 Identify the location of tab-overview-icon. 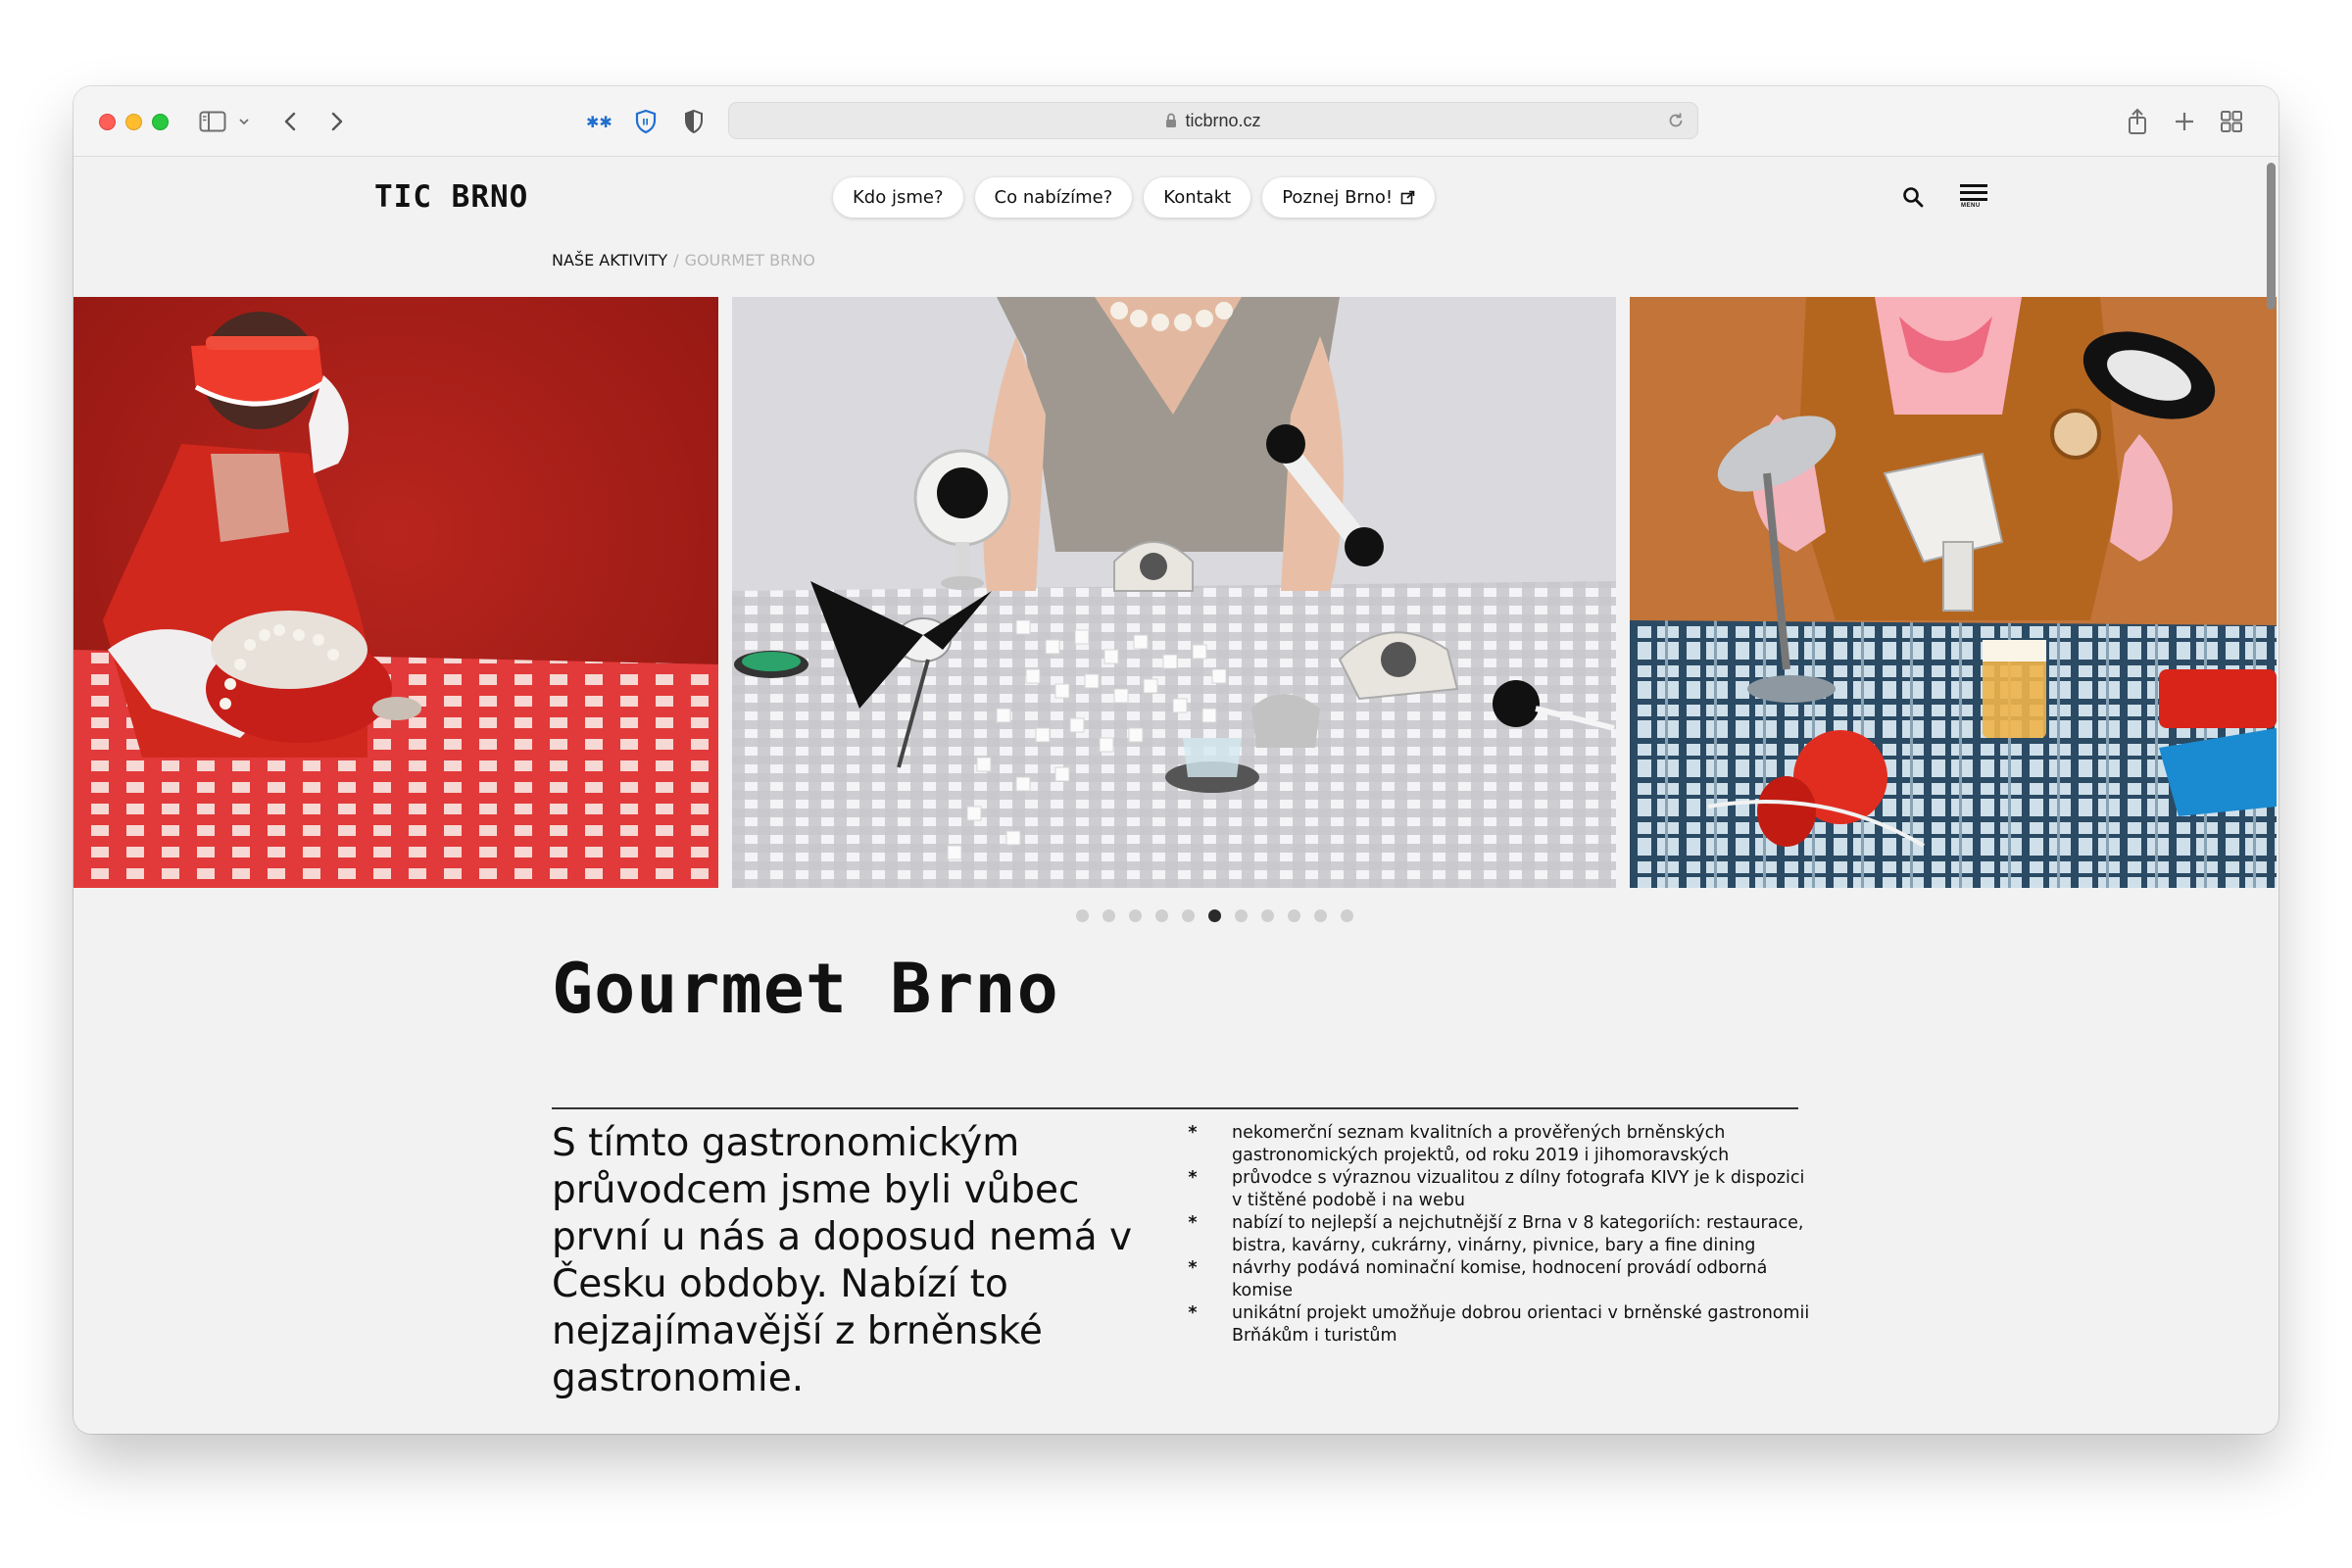
(2231, 121).